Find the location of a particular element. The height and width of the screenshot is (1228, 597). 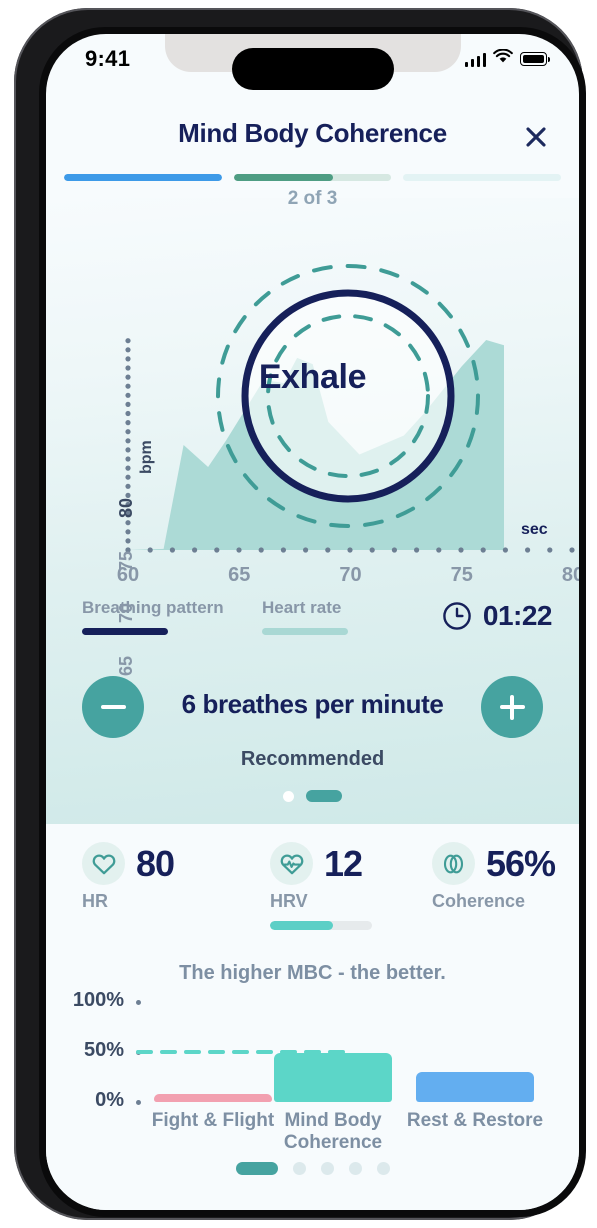

battery-icon is located at coordinates (535, 59).